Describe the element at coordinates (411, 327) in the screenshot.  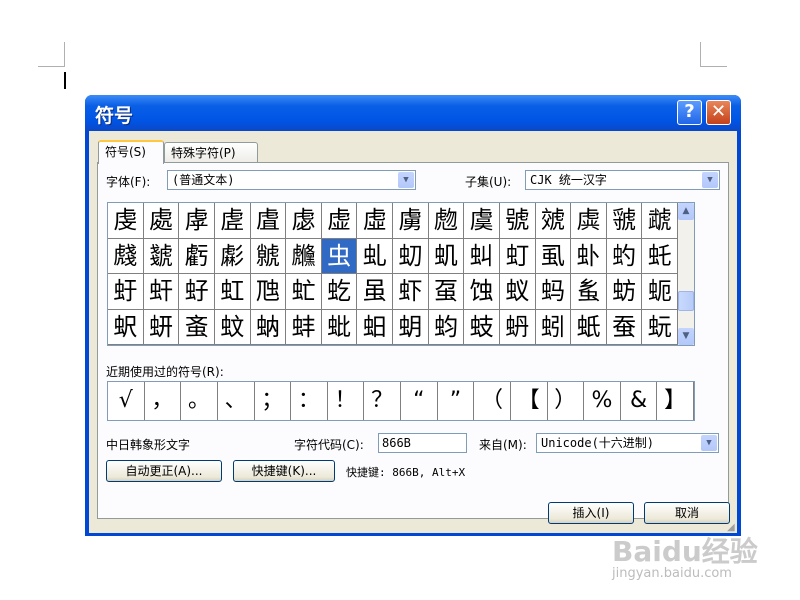
I see `symbol-cell: 蚏` at that location.